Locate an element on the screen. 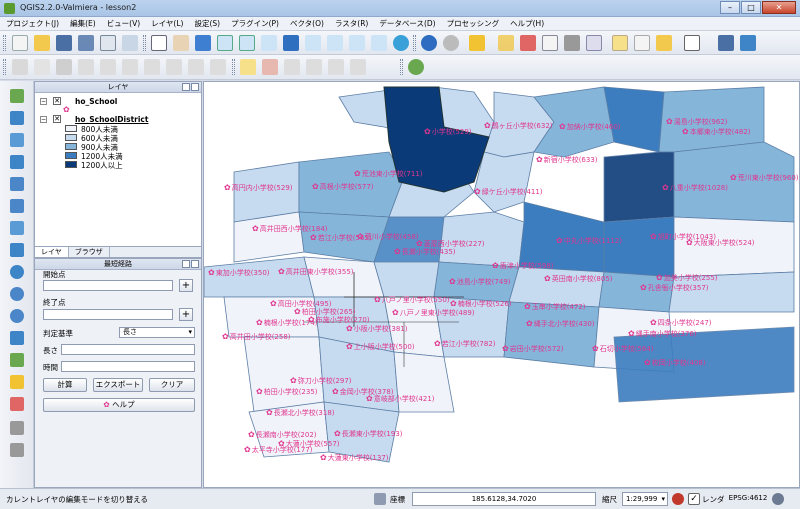 Image resolution: width=800 pixels, height=509 pixels. school-label: 長瀬南小学校(202) is located at coordinates (282, 435).